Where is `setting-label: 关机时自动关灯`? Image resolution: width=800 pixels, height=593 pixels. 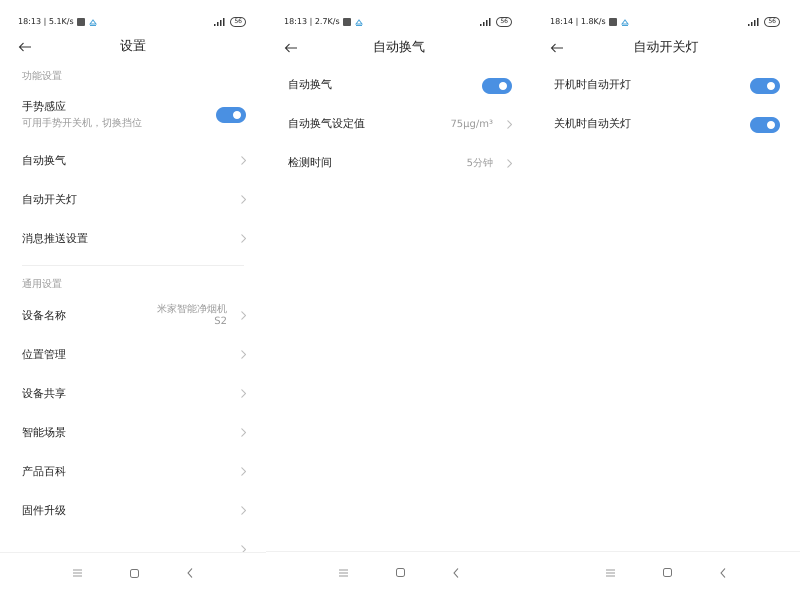 setting-label: 关机时自动关灯 is located at coordinates (593, 124).